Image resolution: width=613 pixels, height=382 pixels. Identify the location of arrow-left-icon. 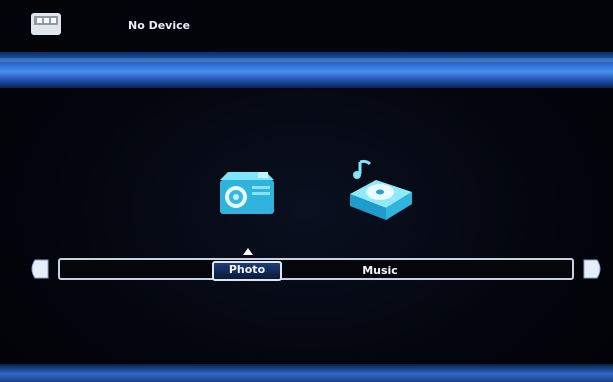
(39, 269).